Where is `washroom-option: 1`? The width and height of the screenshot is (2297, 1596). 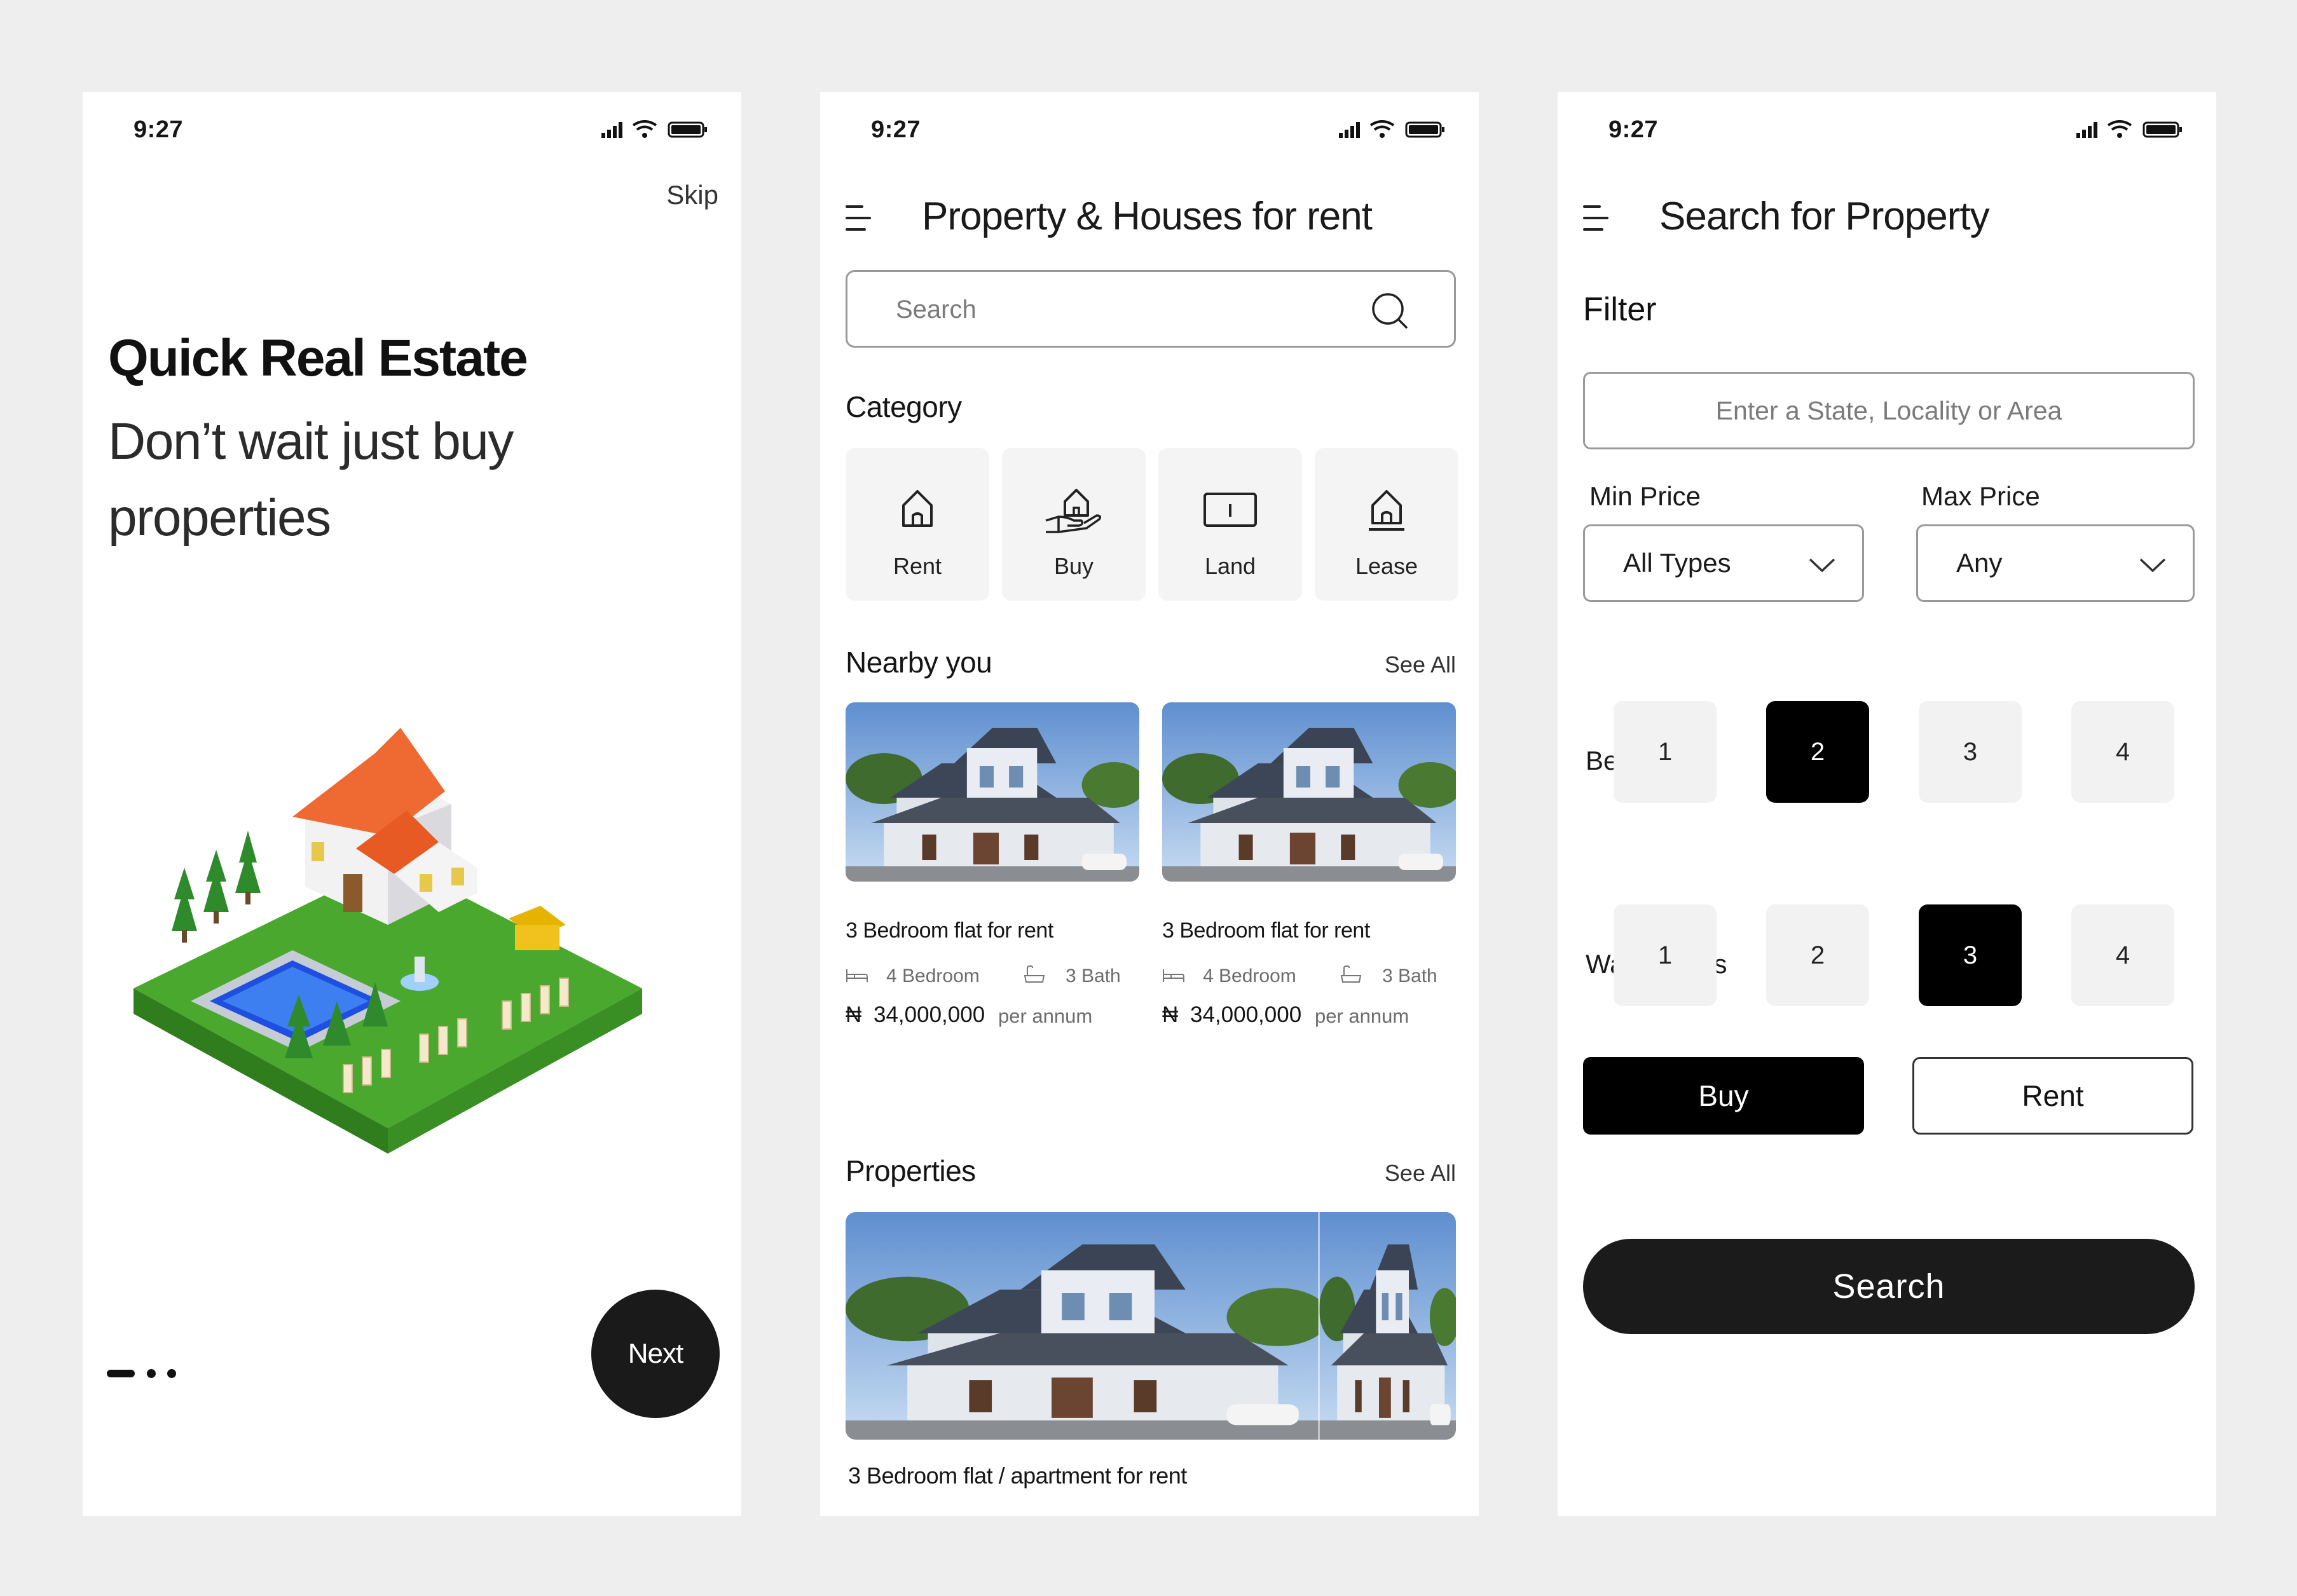 washroom-option: 1 is located at coordinates (1665, 955).